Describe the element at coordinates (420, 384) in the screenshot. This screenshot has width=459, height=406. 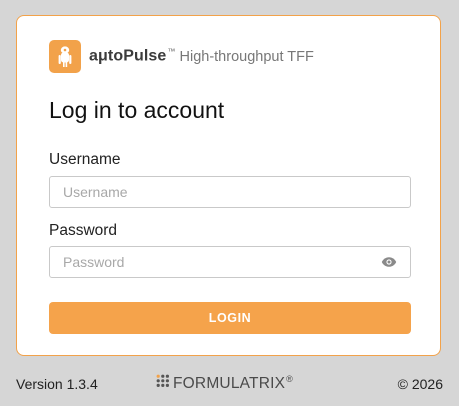
I see `copyright-text: © 2026` at that location.